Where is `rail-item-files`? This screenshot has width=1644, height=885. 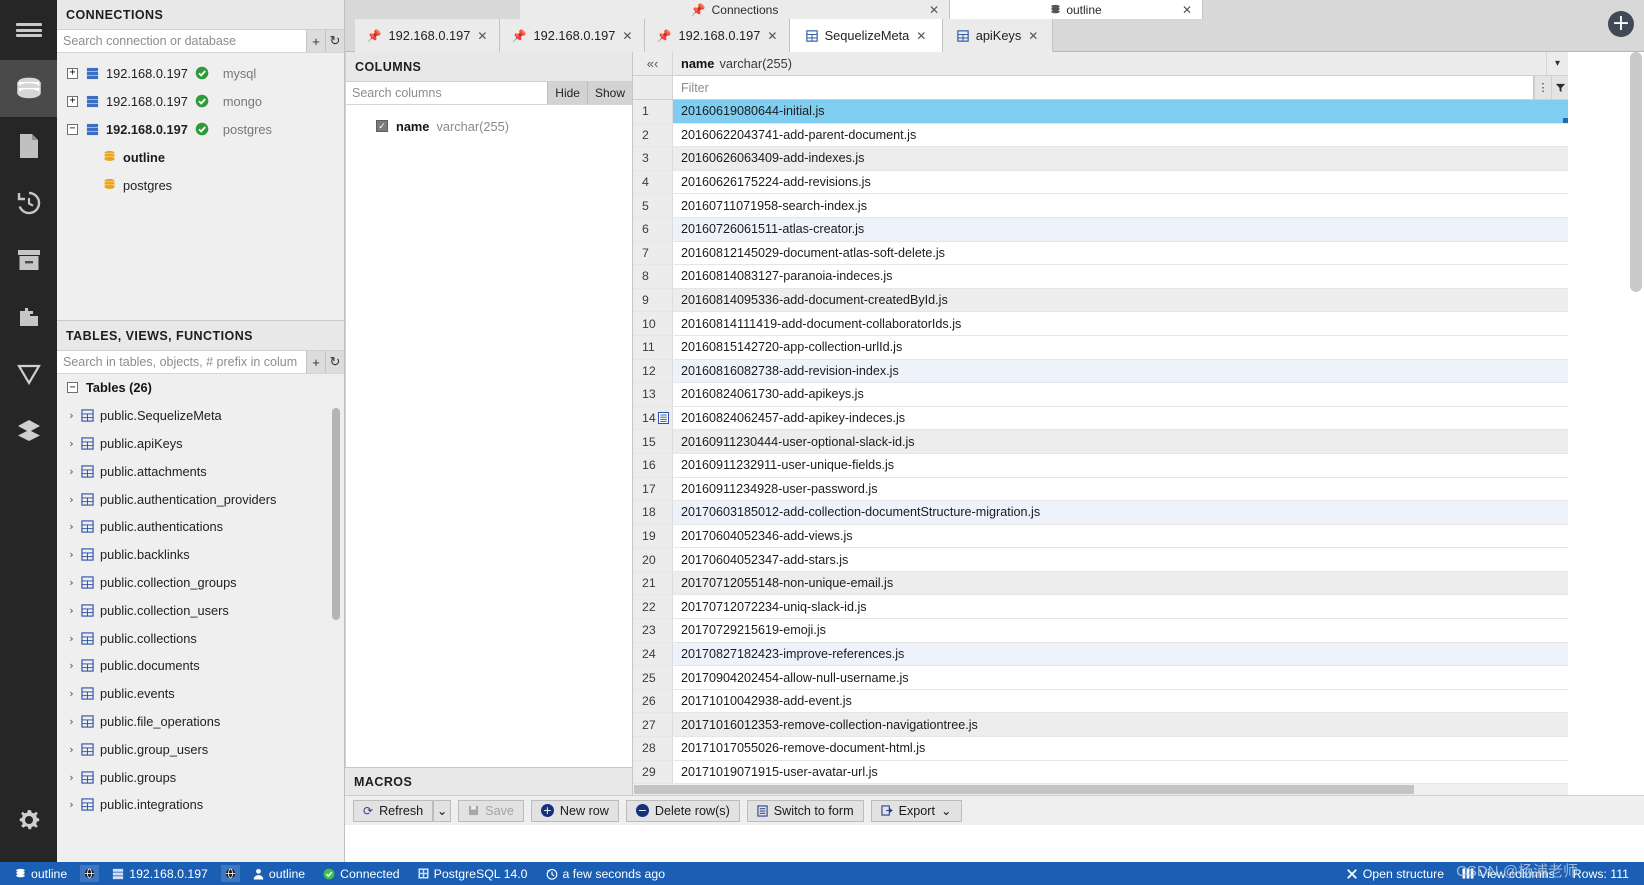
rail-item-files is located at coordinates (28, 145).